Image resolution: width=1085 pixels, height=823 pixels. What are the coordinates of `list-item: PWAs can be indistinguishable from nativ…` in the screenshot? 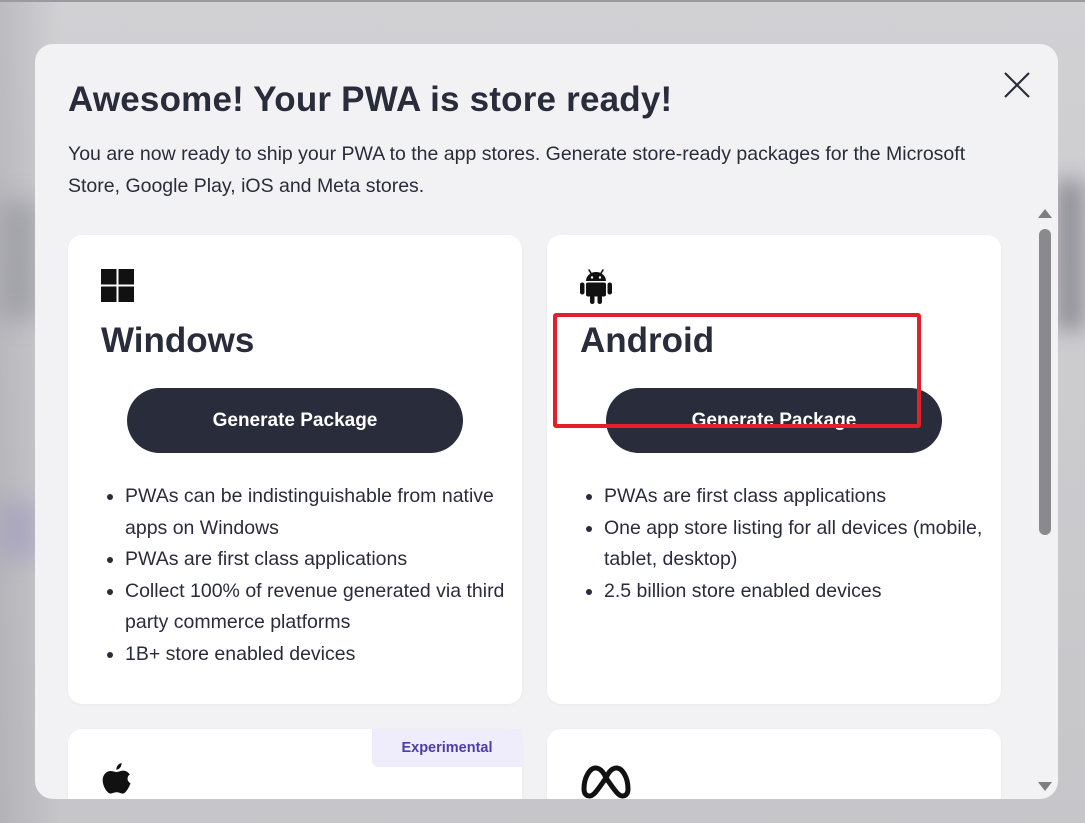 It's located at (325, 512).